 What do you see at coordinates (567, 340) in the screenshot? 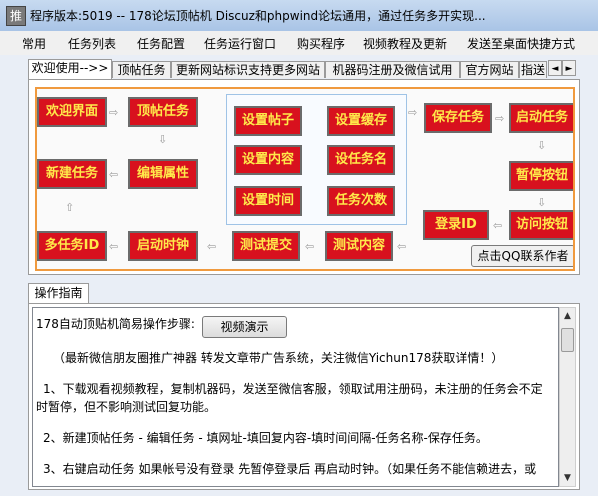
I see `scrollbar-thumb` at bounding box center [567, 340].